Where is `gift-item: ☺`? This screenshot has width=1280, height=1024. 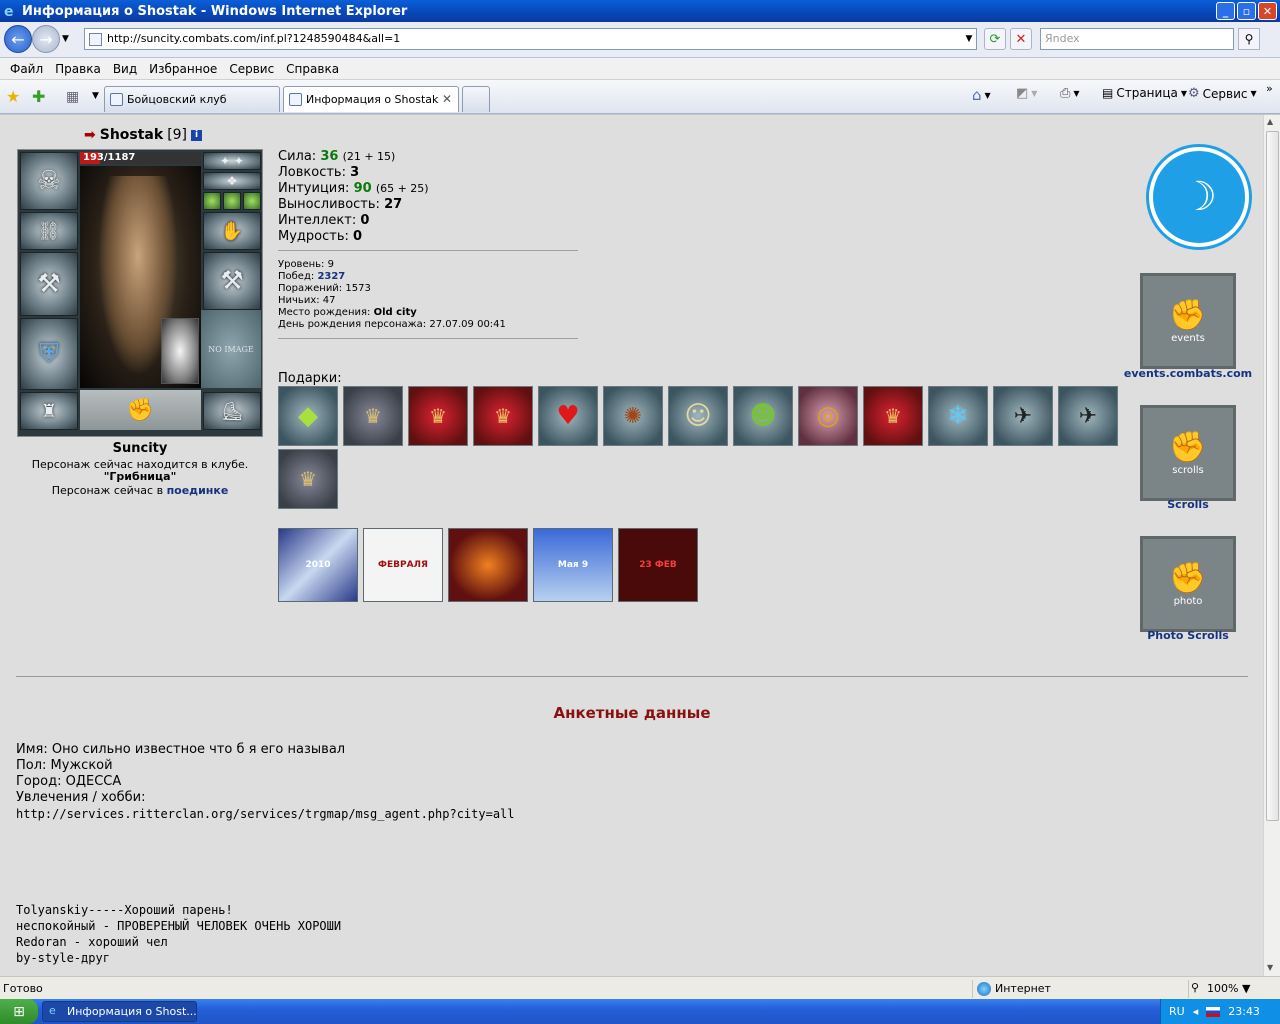 gift-item: ☺ is located at coordinates (698, 416).